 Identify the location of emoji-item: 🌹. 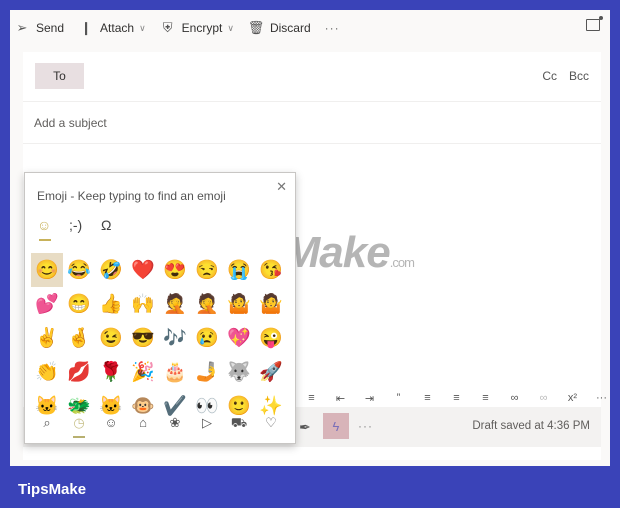
(111, 372).